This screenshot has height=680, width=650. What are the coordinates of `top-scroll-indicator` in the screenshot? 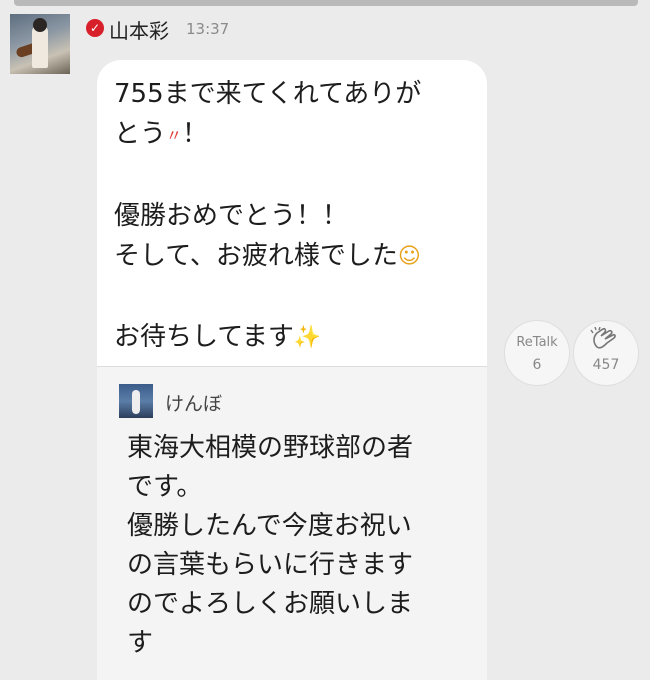 It's located at (326, 3).